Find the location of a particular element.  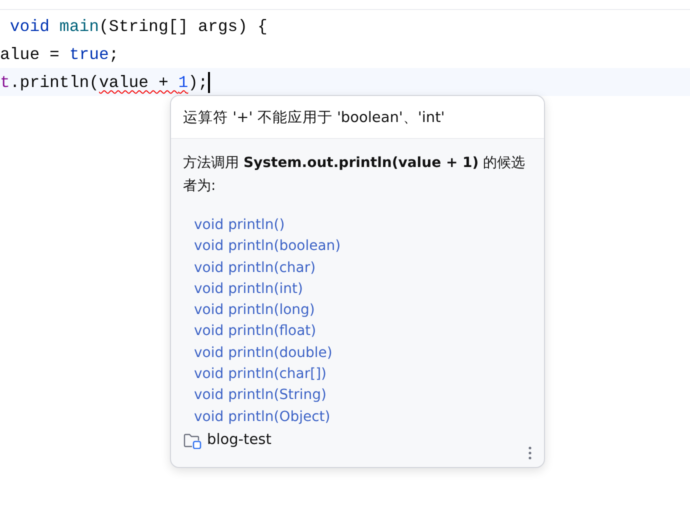

candidate-link: void println(double) is located at coordinates (257, 353).